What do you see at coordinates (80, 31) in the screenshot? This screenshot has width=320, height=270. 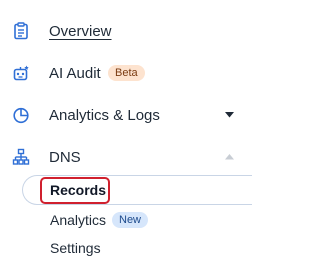 I see `nav-item-label: Overview` at bounding box center [80, 31].